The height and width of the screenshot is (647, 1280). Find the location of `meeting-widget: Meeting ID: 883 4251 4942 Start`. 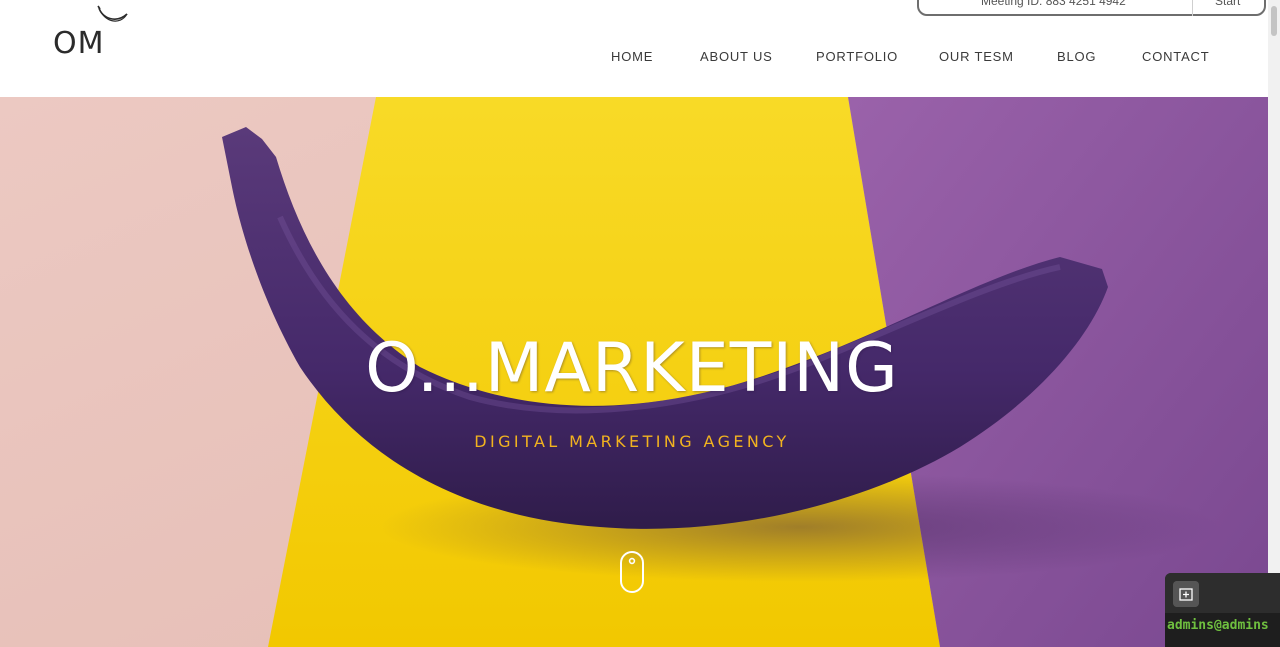

meeting-widget: Meeting ID: 883 4251 4942 Start is located at coordinates (1091, 8).